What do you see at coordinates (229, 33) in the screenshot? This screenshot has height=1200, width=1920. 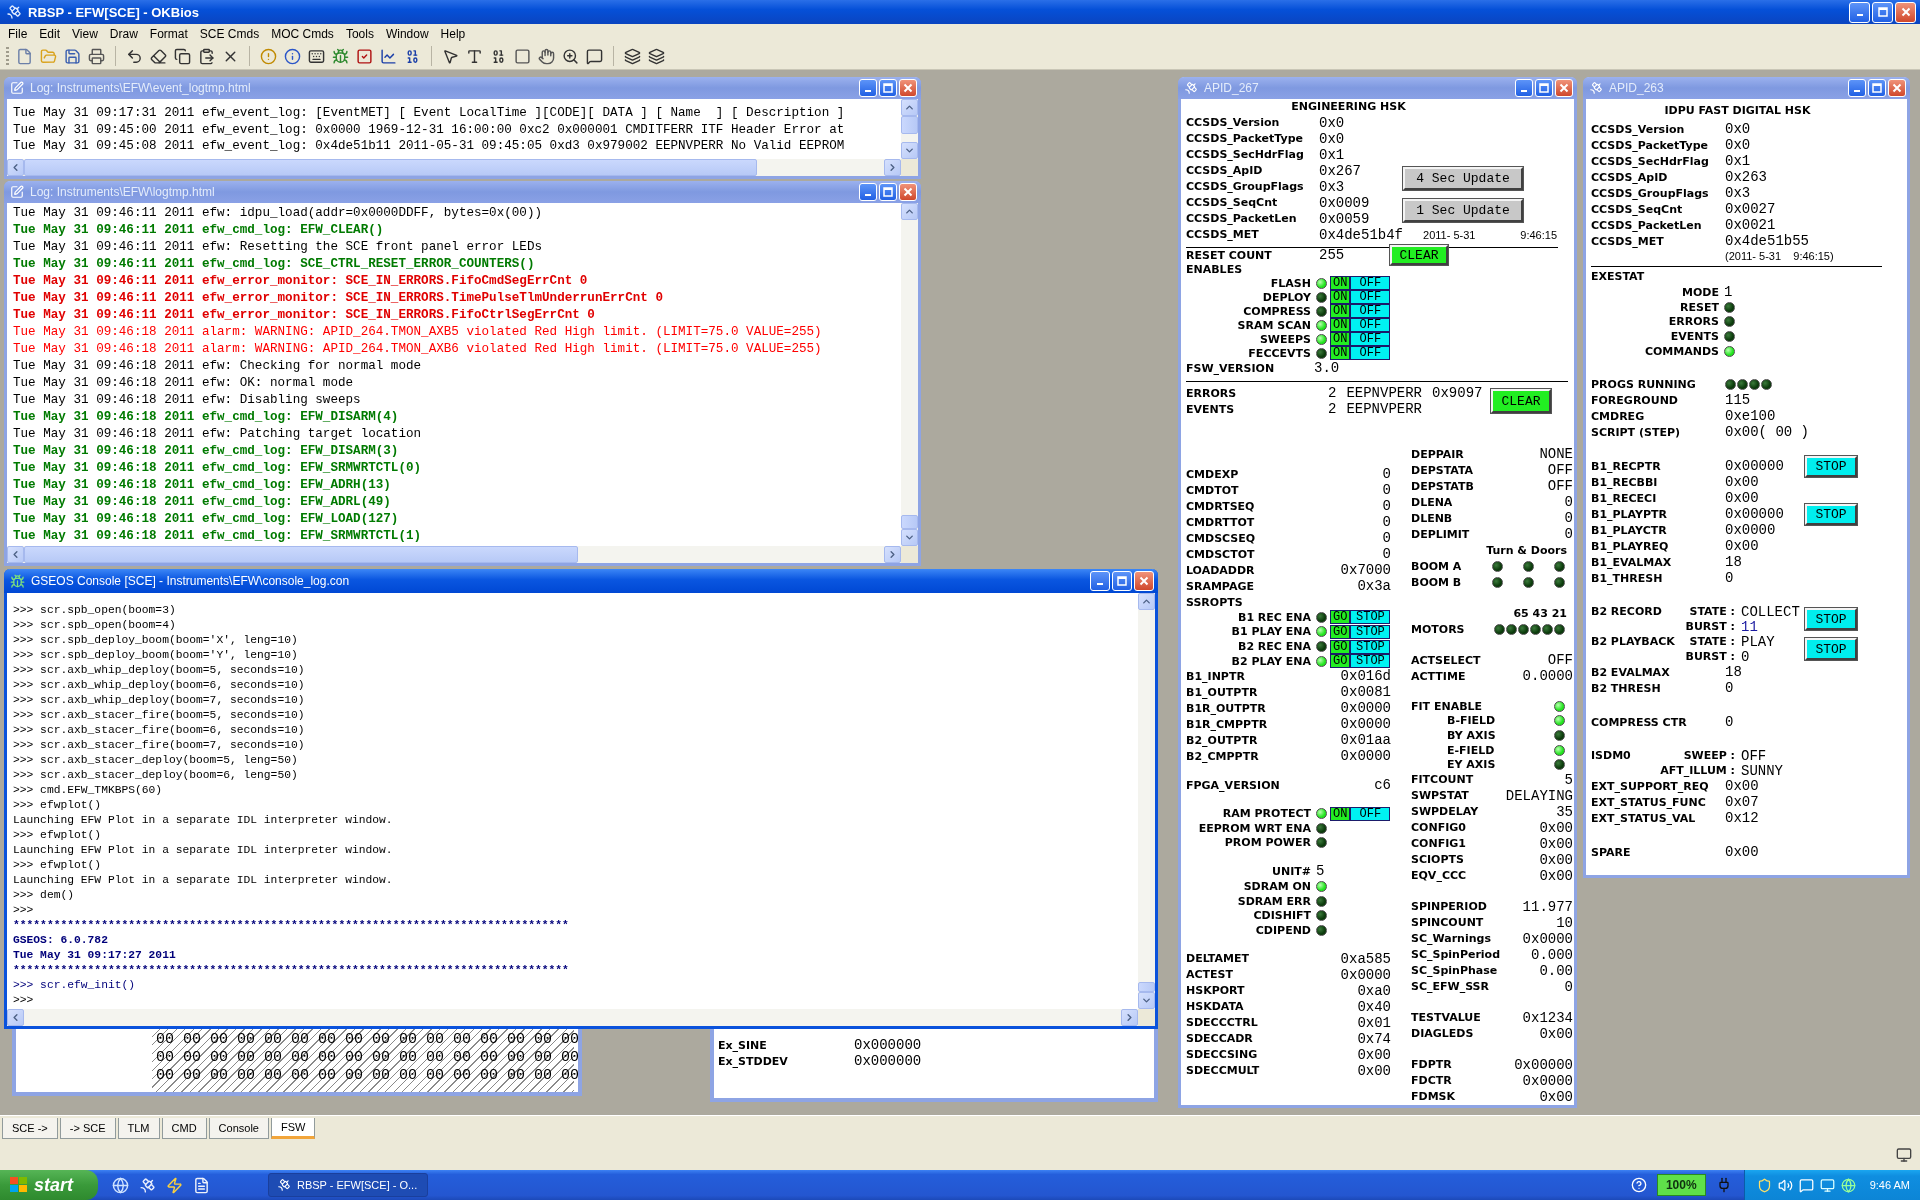 I see `menu-item: SCE Cmds` at bounding box center [229, 33].